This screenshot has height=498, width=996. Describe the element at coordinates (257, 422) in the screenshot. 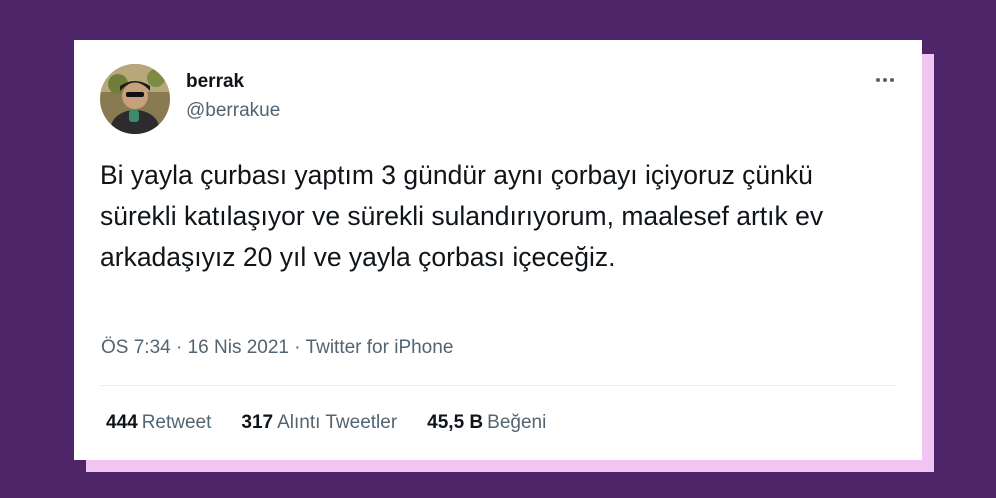

I see `quotes-count: 317` at that location.